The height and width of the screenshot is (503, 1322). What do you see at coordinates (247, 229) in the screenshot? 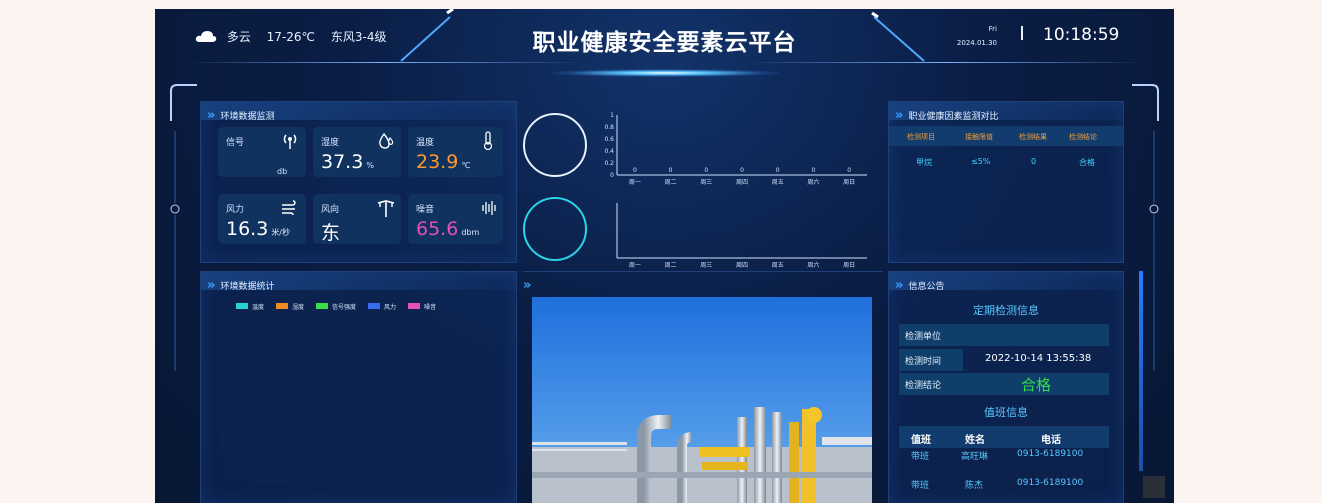
I see `tile-wind-force-value: 16.3` at bounding box center [247, 229].